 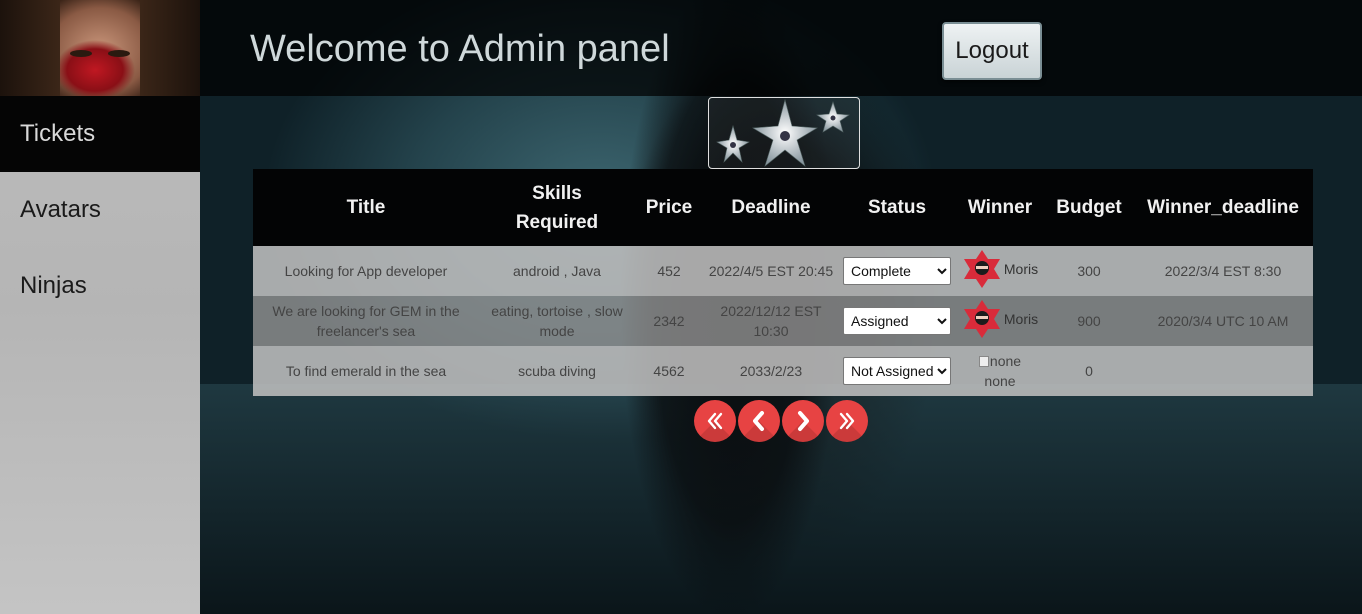 I want to click on first-page-button, so click(x=715, y=421).